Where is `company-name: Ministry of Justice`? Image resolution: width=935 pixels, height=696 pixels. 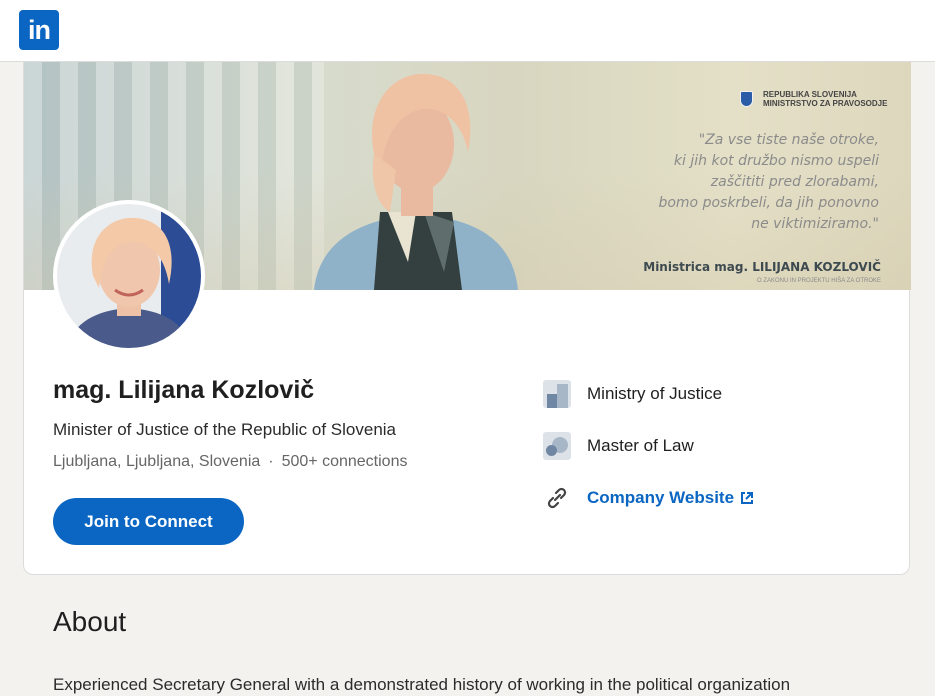
company-name: Ministry of Justice is located at coordinates (655, 393).